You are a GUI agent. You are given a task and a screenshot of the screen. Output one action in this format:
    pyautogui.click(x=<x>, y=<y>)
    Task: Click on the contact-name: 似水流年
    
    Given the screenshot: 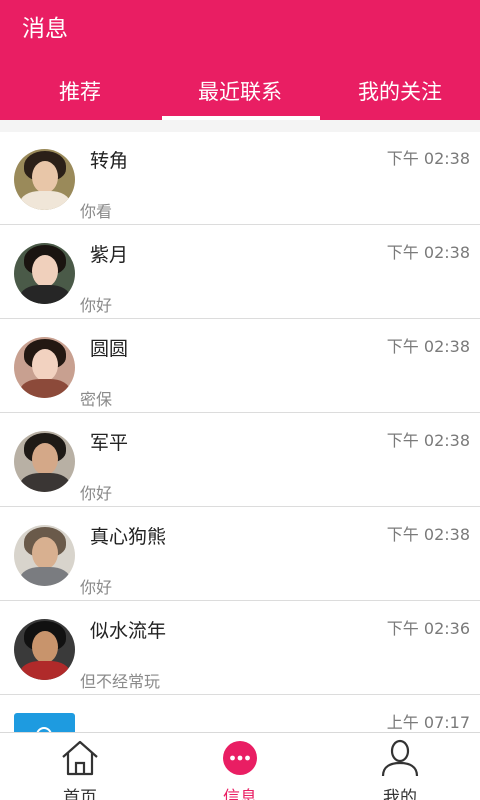 What is the action you would take?
    pyautogui.click(x=128, y=631)
    